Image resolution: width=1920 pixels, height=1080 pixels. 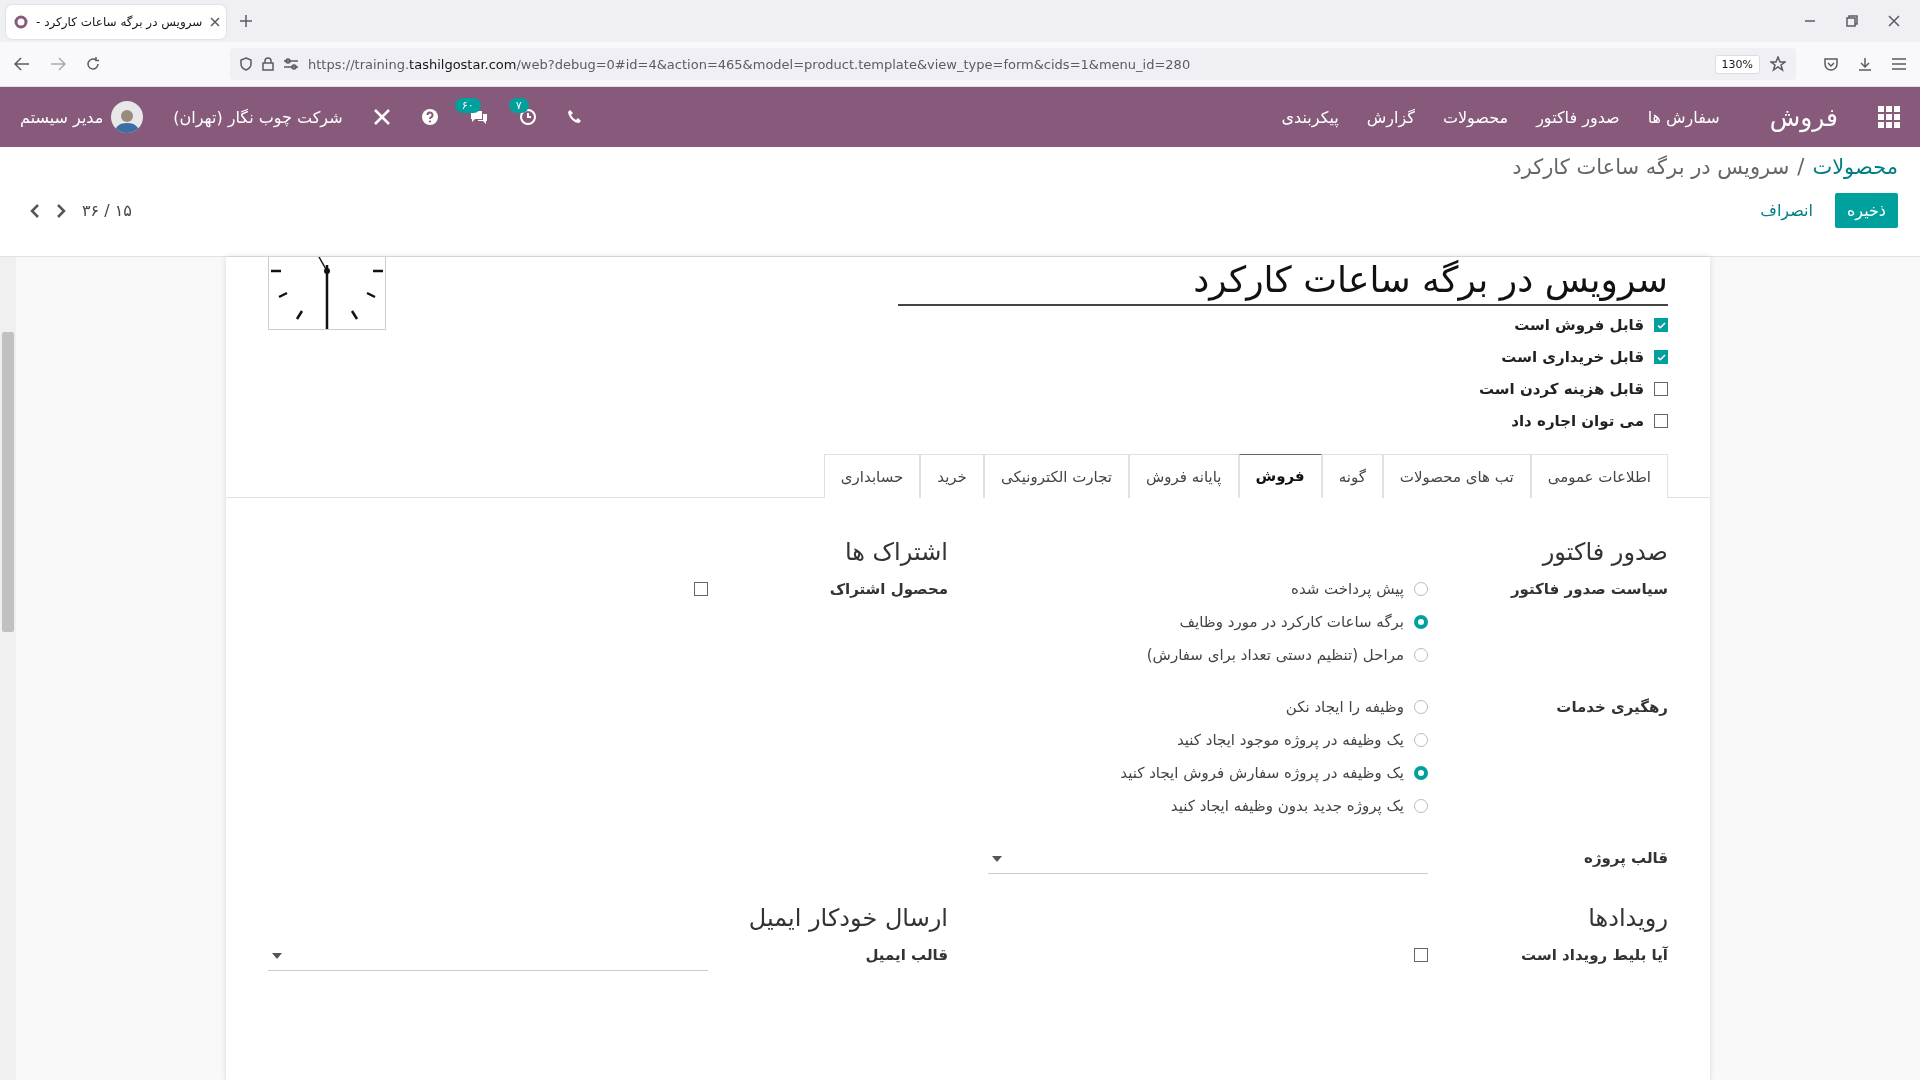 I want to click on menu-item: محصولات, so click(x=1475, y=117).